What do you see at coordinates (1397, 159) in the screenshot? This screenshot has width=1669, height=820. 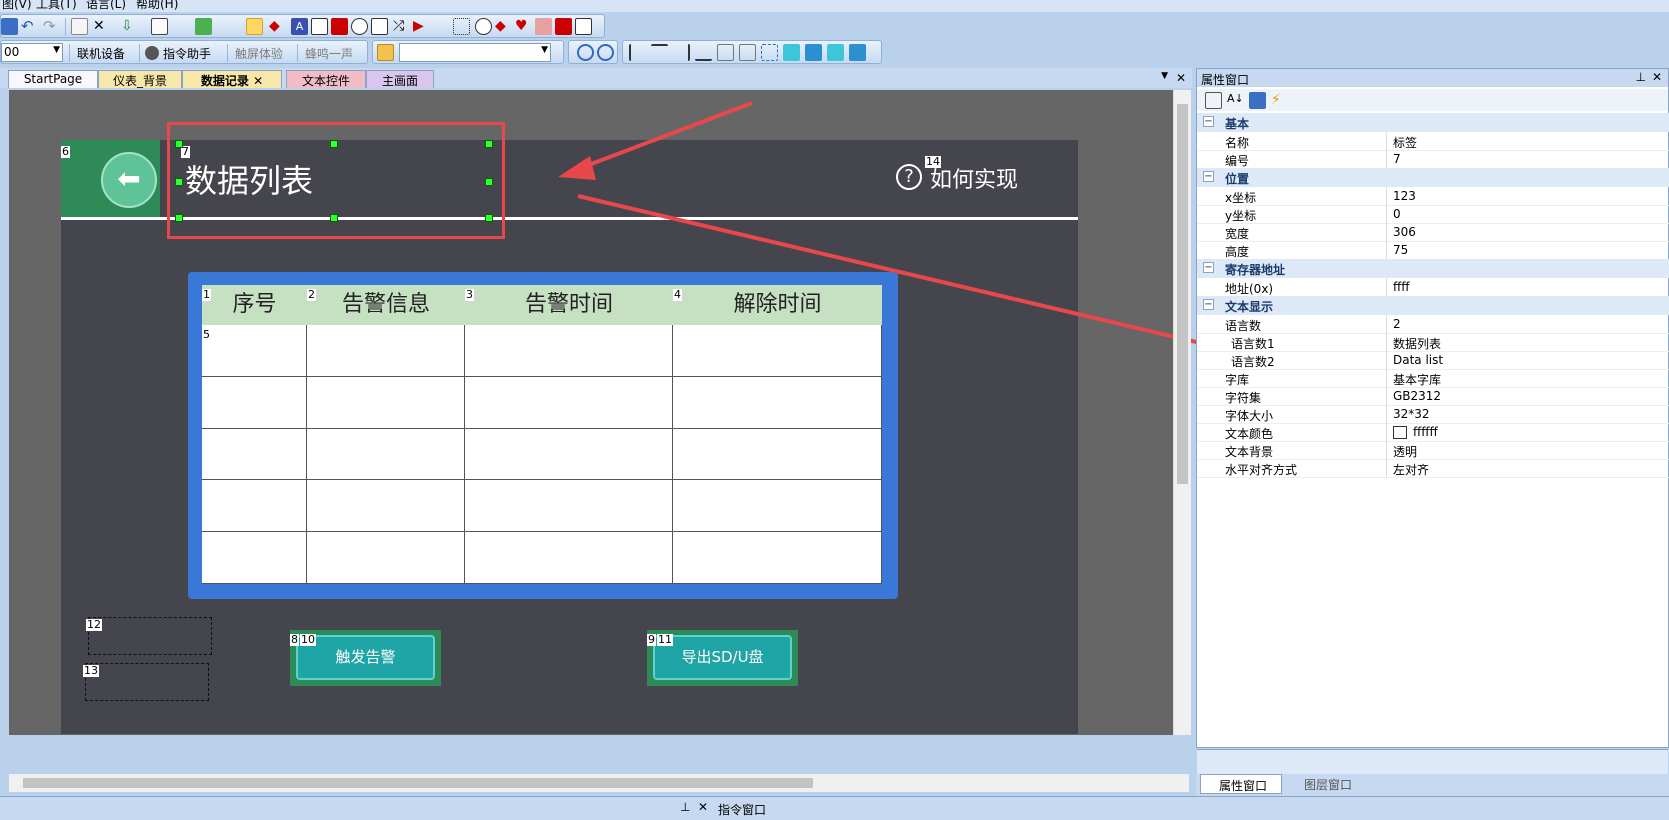 I see `property-value: 7` at bounding box center [1397, 159].